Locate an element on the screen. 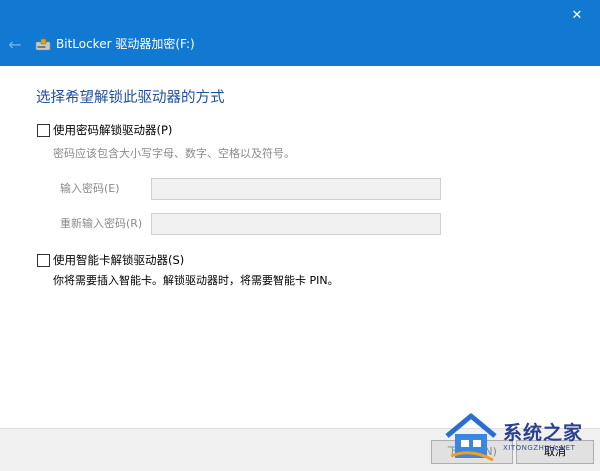 This screenshot has height=471, width=600. password-hint: 密码应该包含大小写字母、数字、空格以及符号。 is located at coordinates (174, 153).